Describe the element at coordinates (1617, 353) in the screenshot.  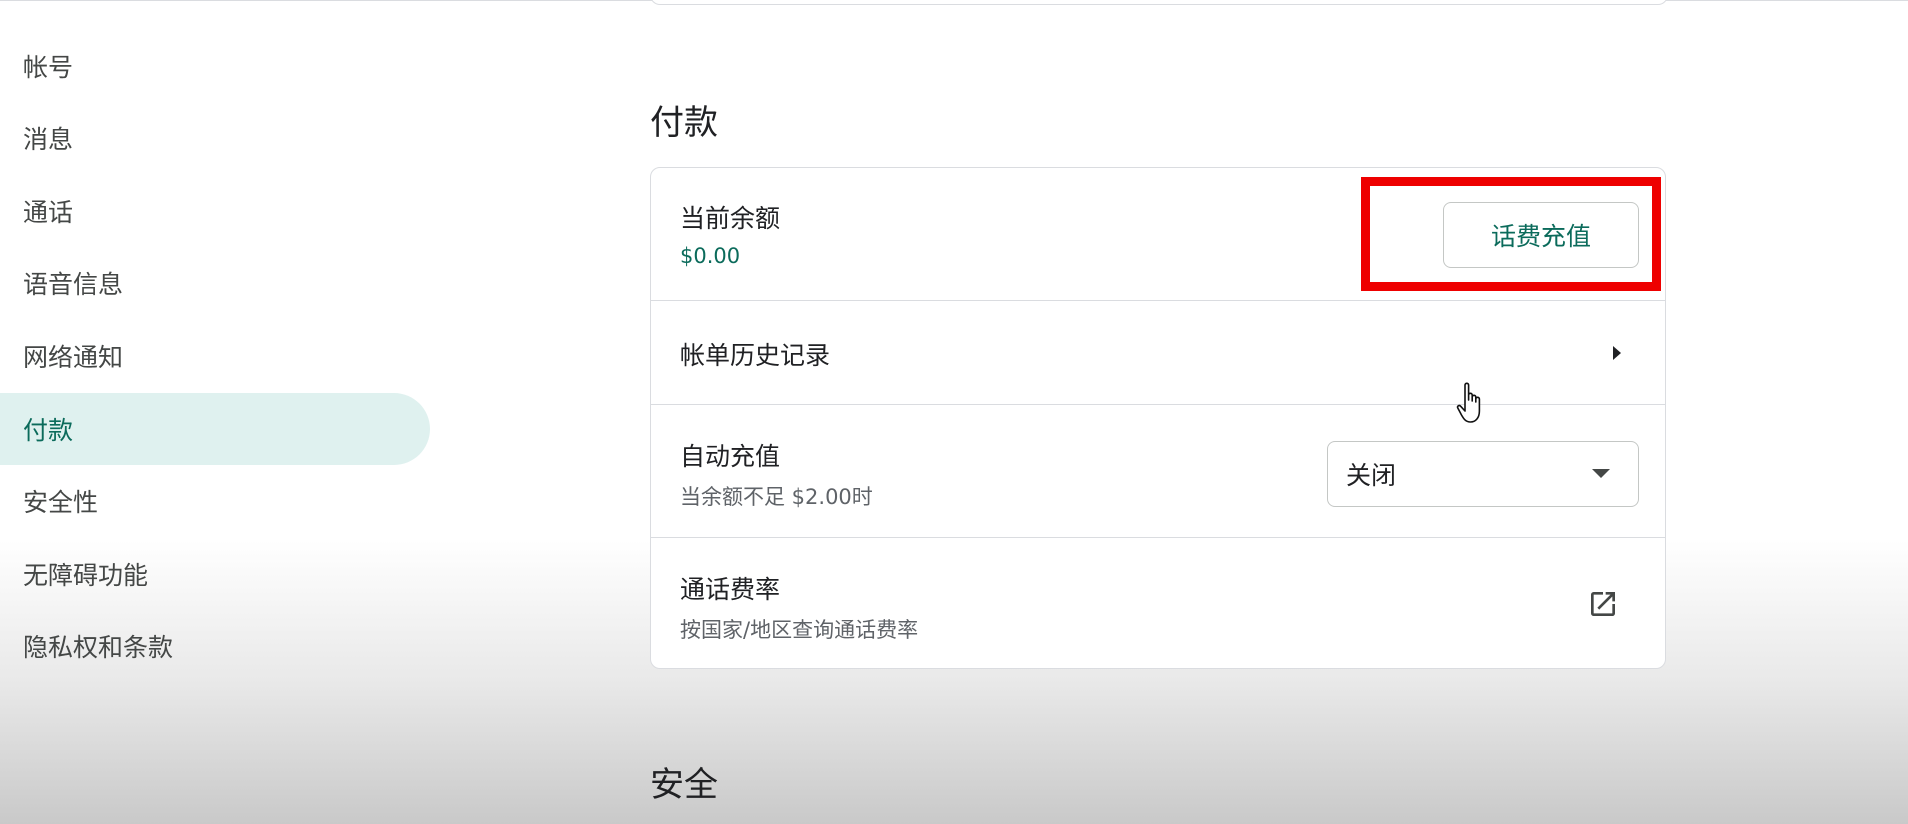
I see `chevron-right-icon` at that location.